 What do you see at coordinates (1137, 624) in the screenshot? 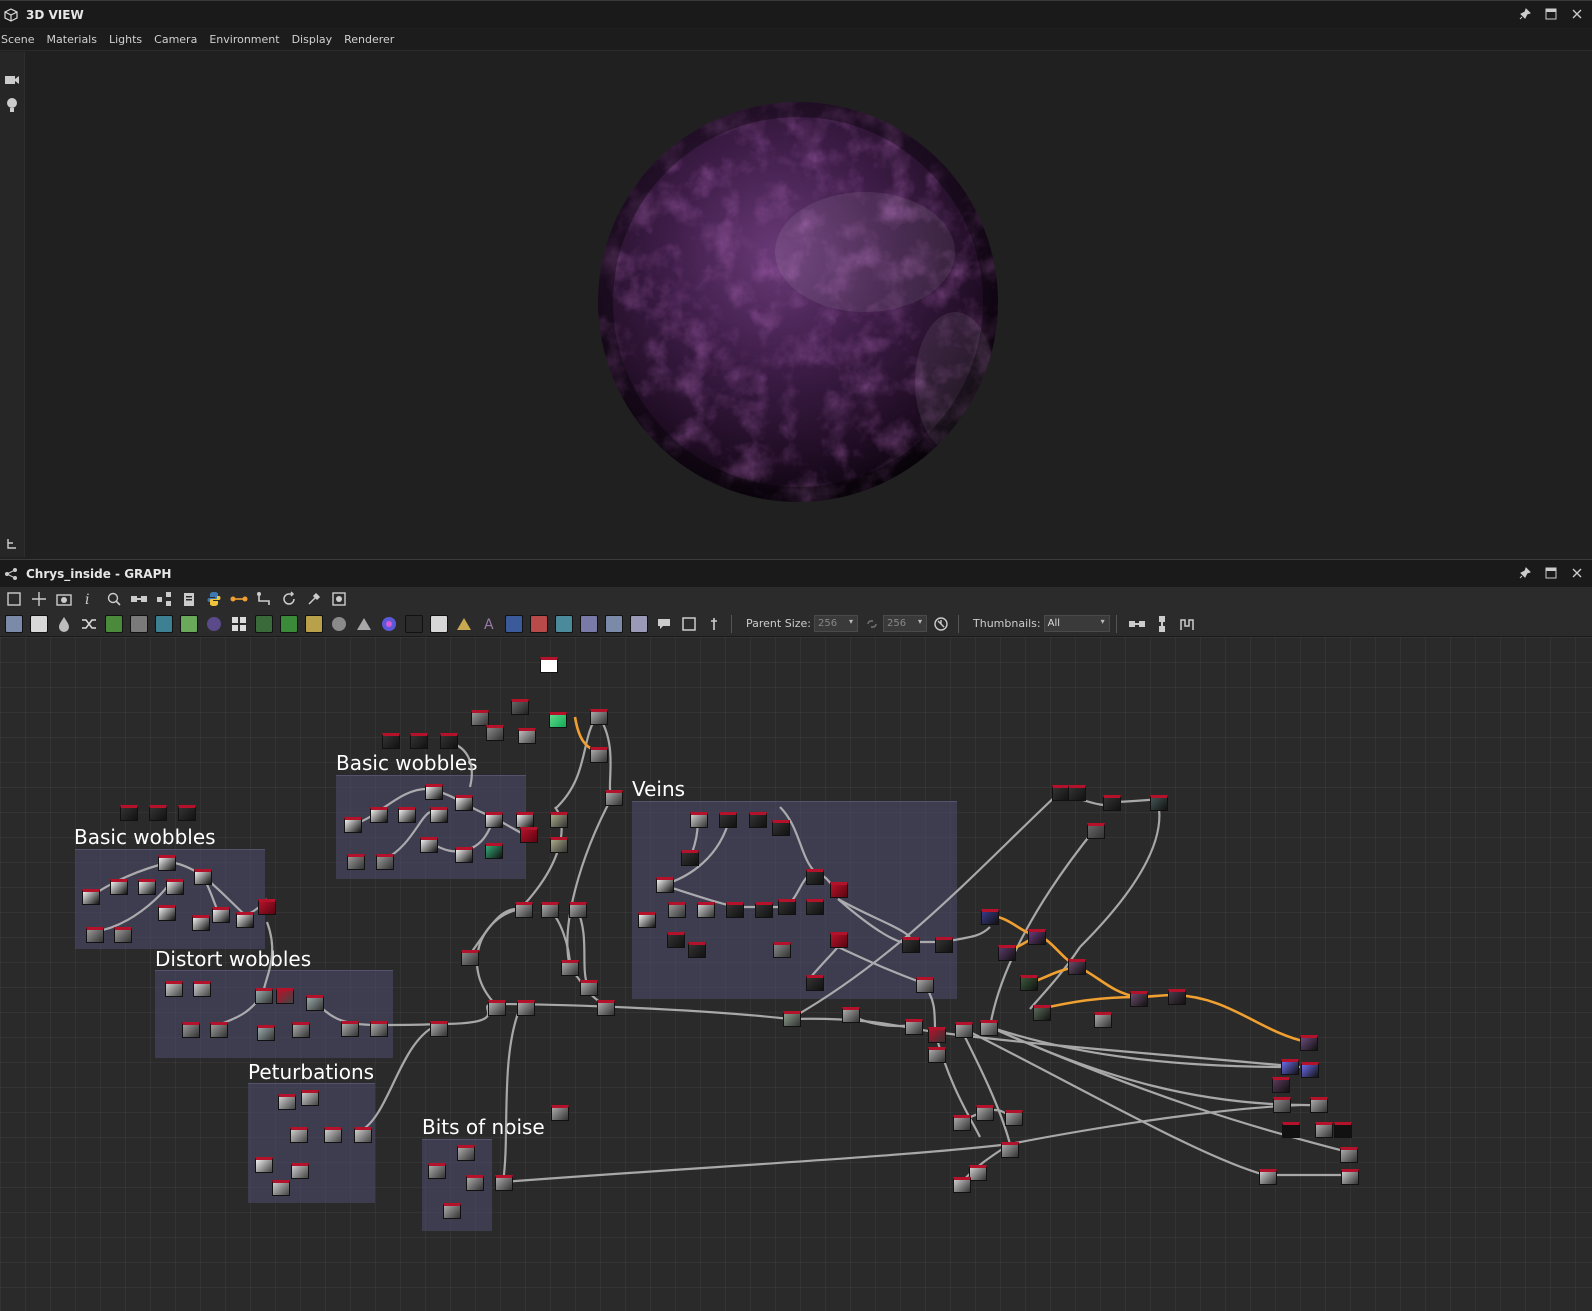
I see `align-horizontal-icon` at bounding box center [1137, 624].